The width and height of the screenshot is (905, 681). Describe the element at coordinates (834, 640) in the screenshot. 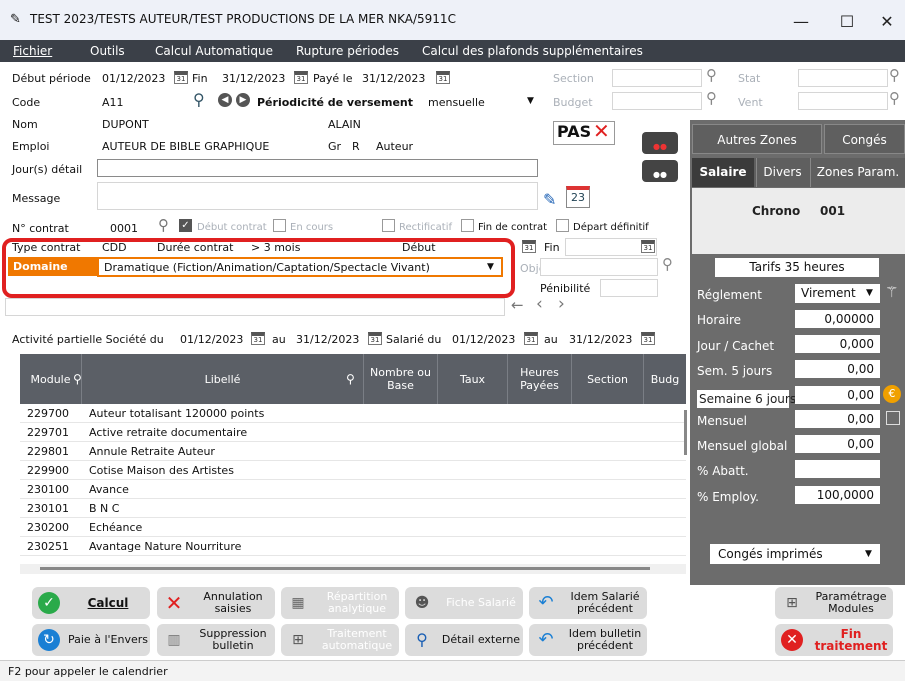

I see `fin-traitement-button: ✕ Fin traitement` at that location.